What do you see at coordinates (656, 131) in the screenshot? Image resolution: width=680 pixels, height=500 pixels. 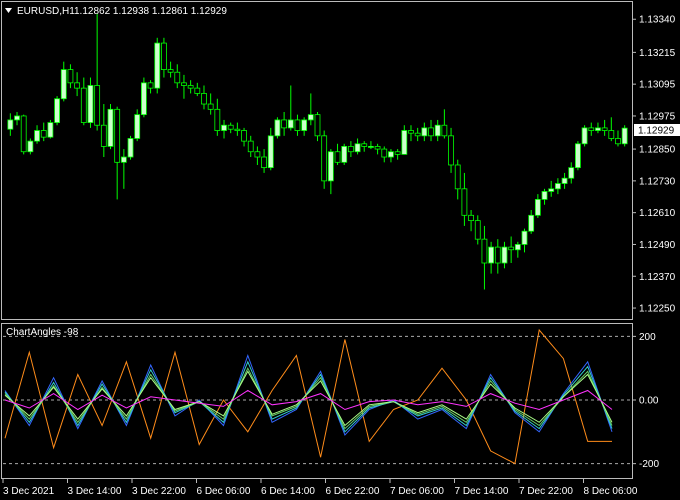 I see `current-price-label: 1.12929` at bounding box center [656, 131].